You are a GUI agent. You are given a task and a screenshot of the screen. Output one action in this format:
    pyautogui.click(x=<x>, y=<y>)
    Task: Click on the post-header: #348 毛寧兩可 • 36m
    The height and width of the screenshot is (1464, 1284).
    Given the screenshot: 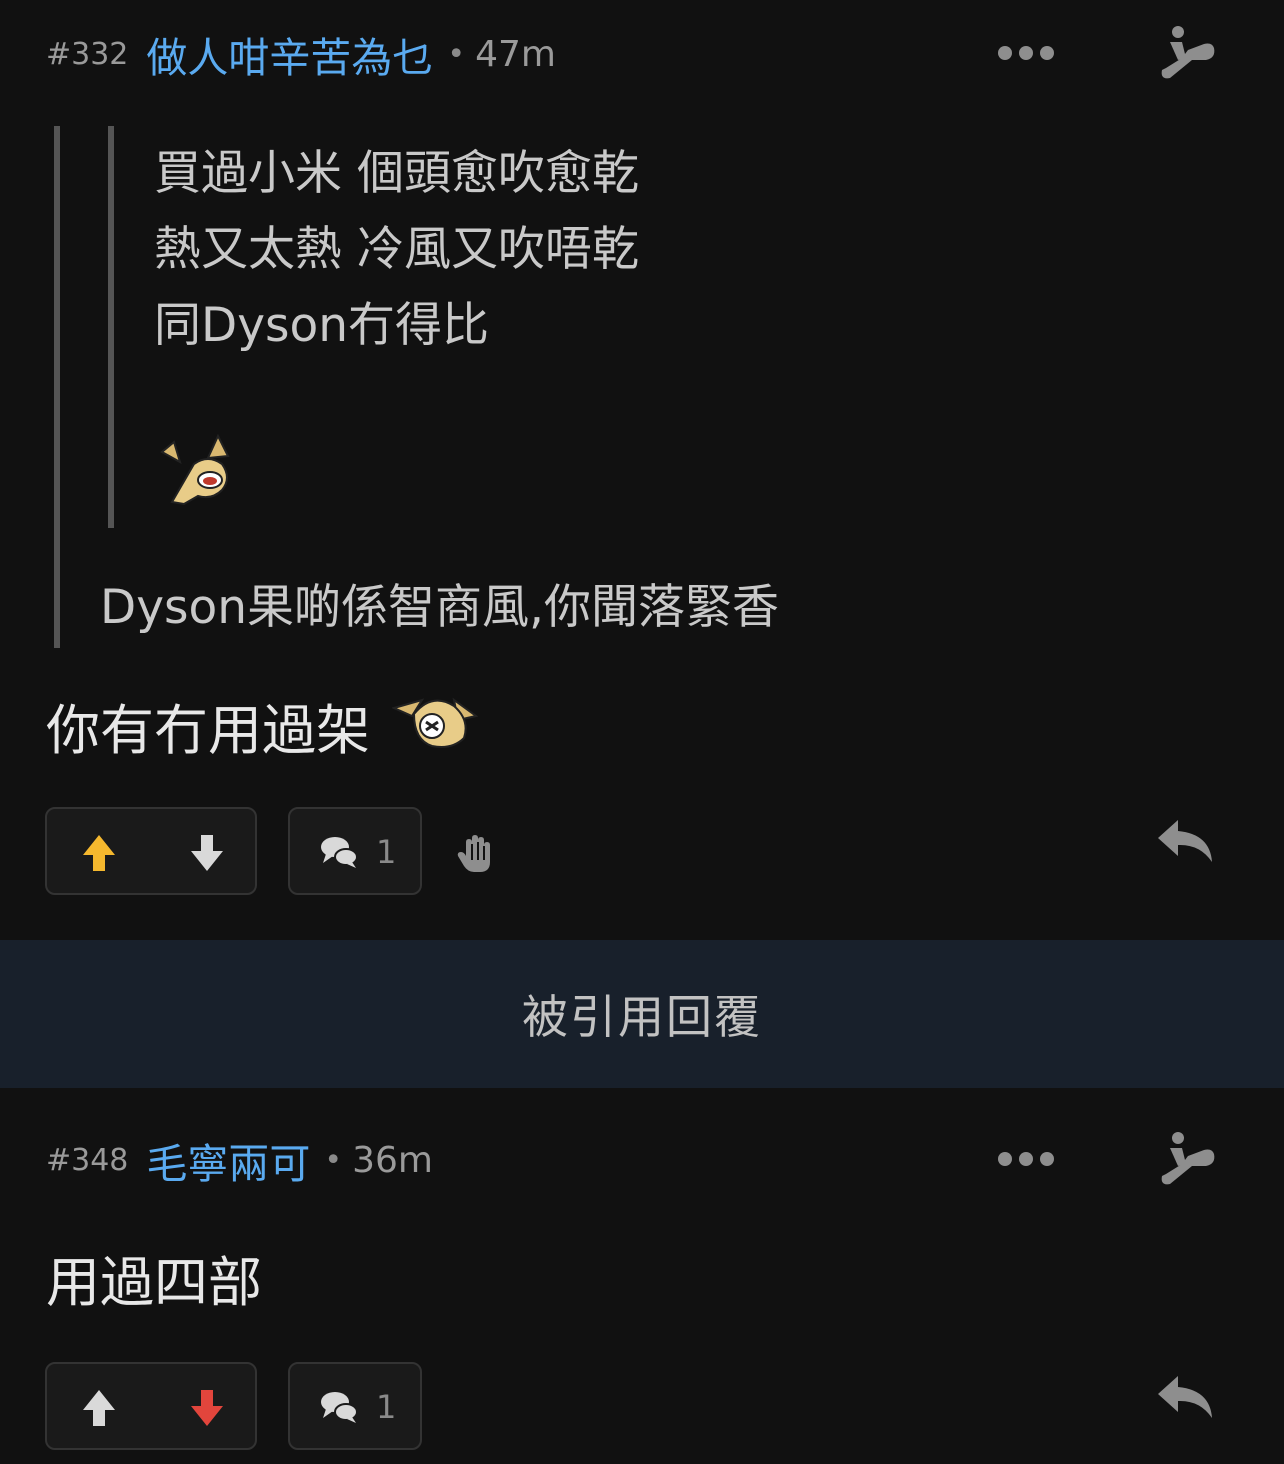 What is the action you would take?
    pyautogui.click(x=239, y=1161)
    